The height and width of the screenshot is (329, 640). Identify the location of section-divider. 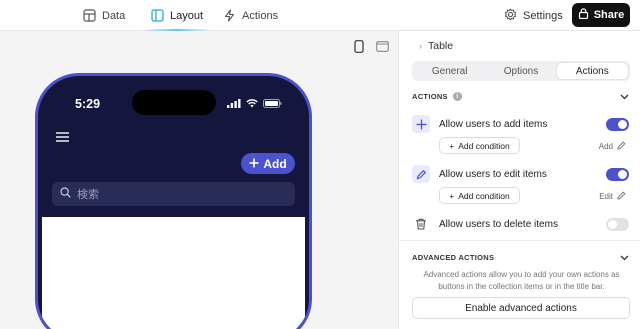
(519, 240).